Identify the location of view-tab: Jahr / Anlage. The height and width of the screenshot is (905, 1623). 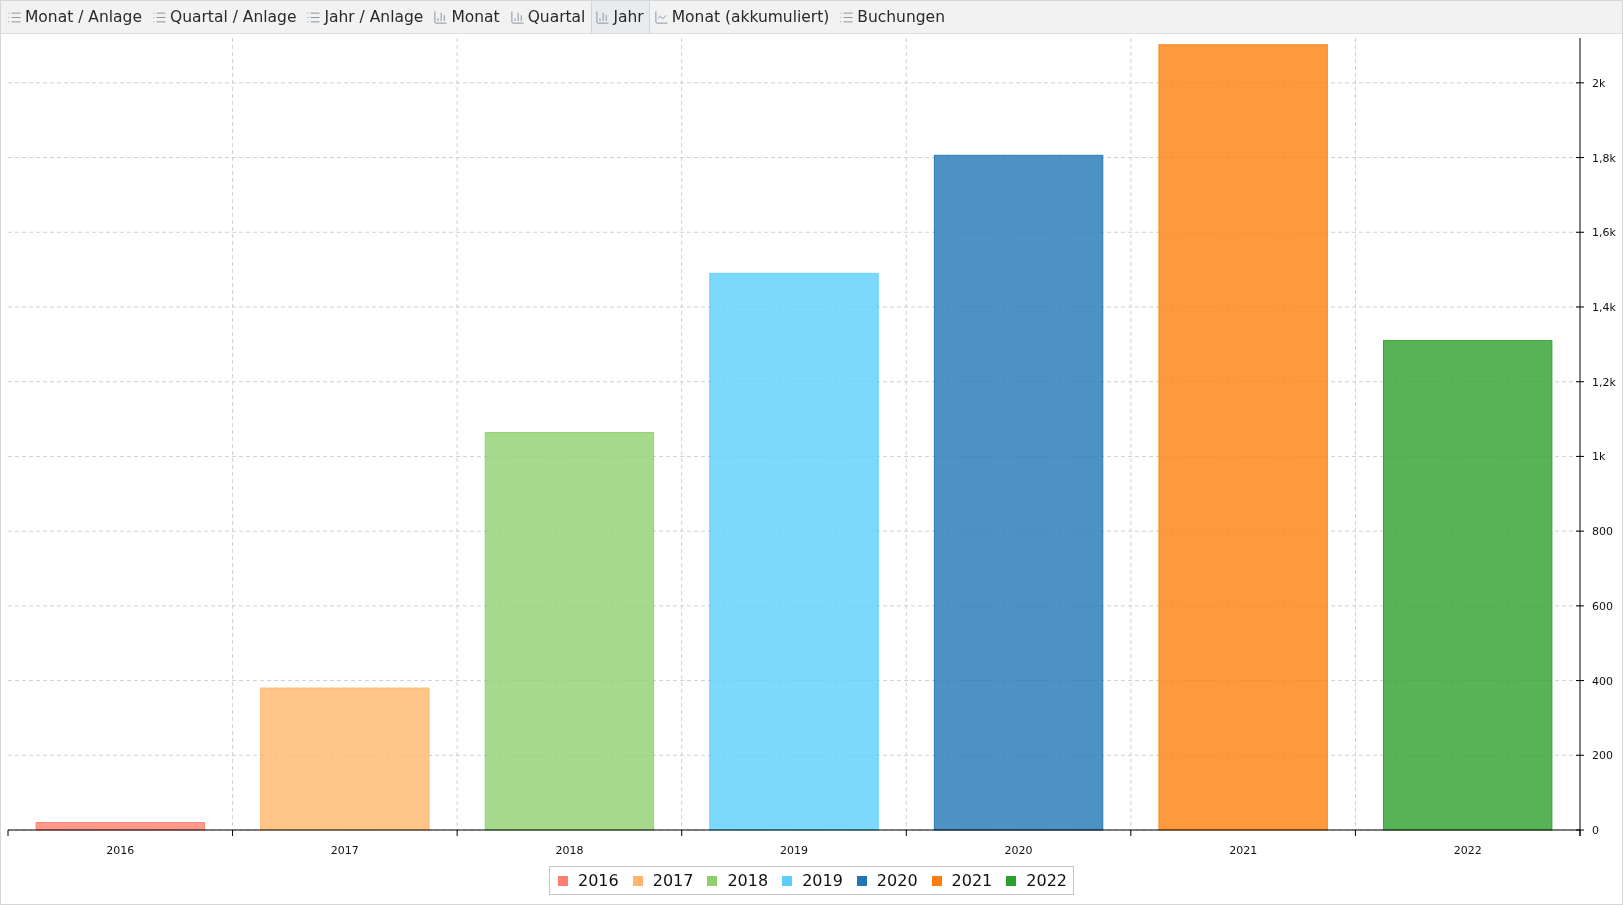
(366, 17).